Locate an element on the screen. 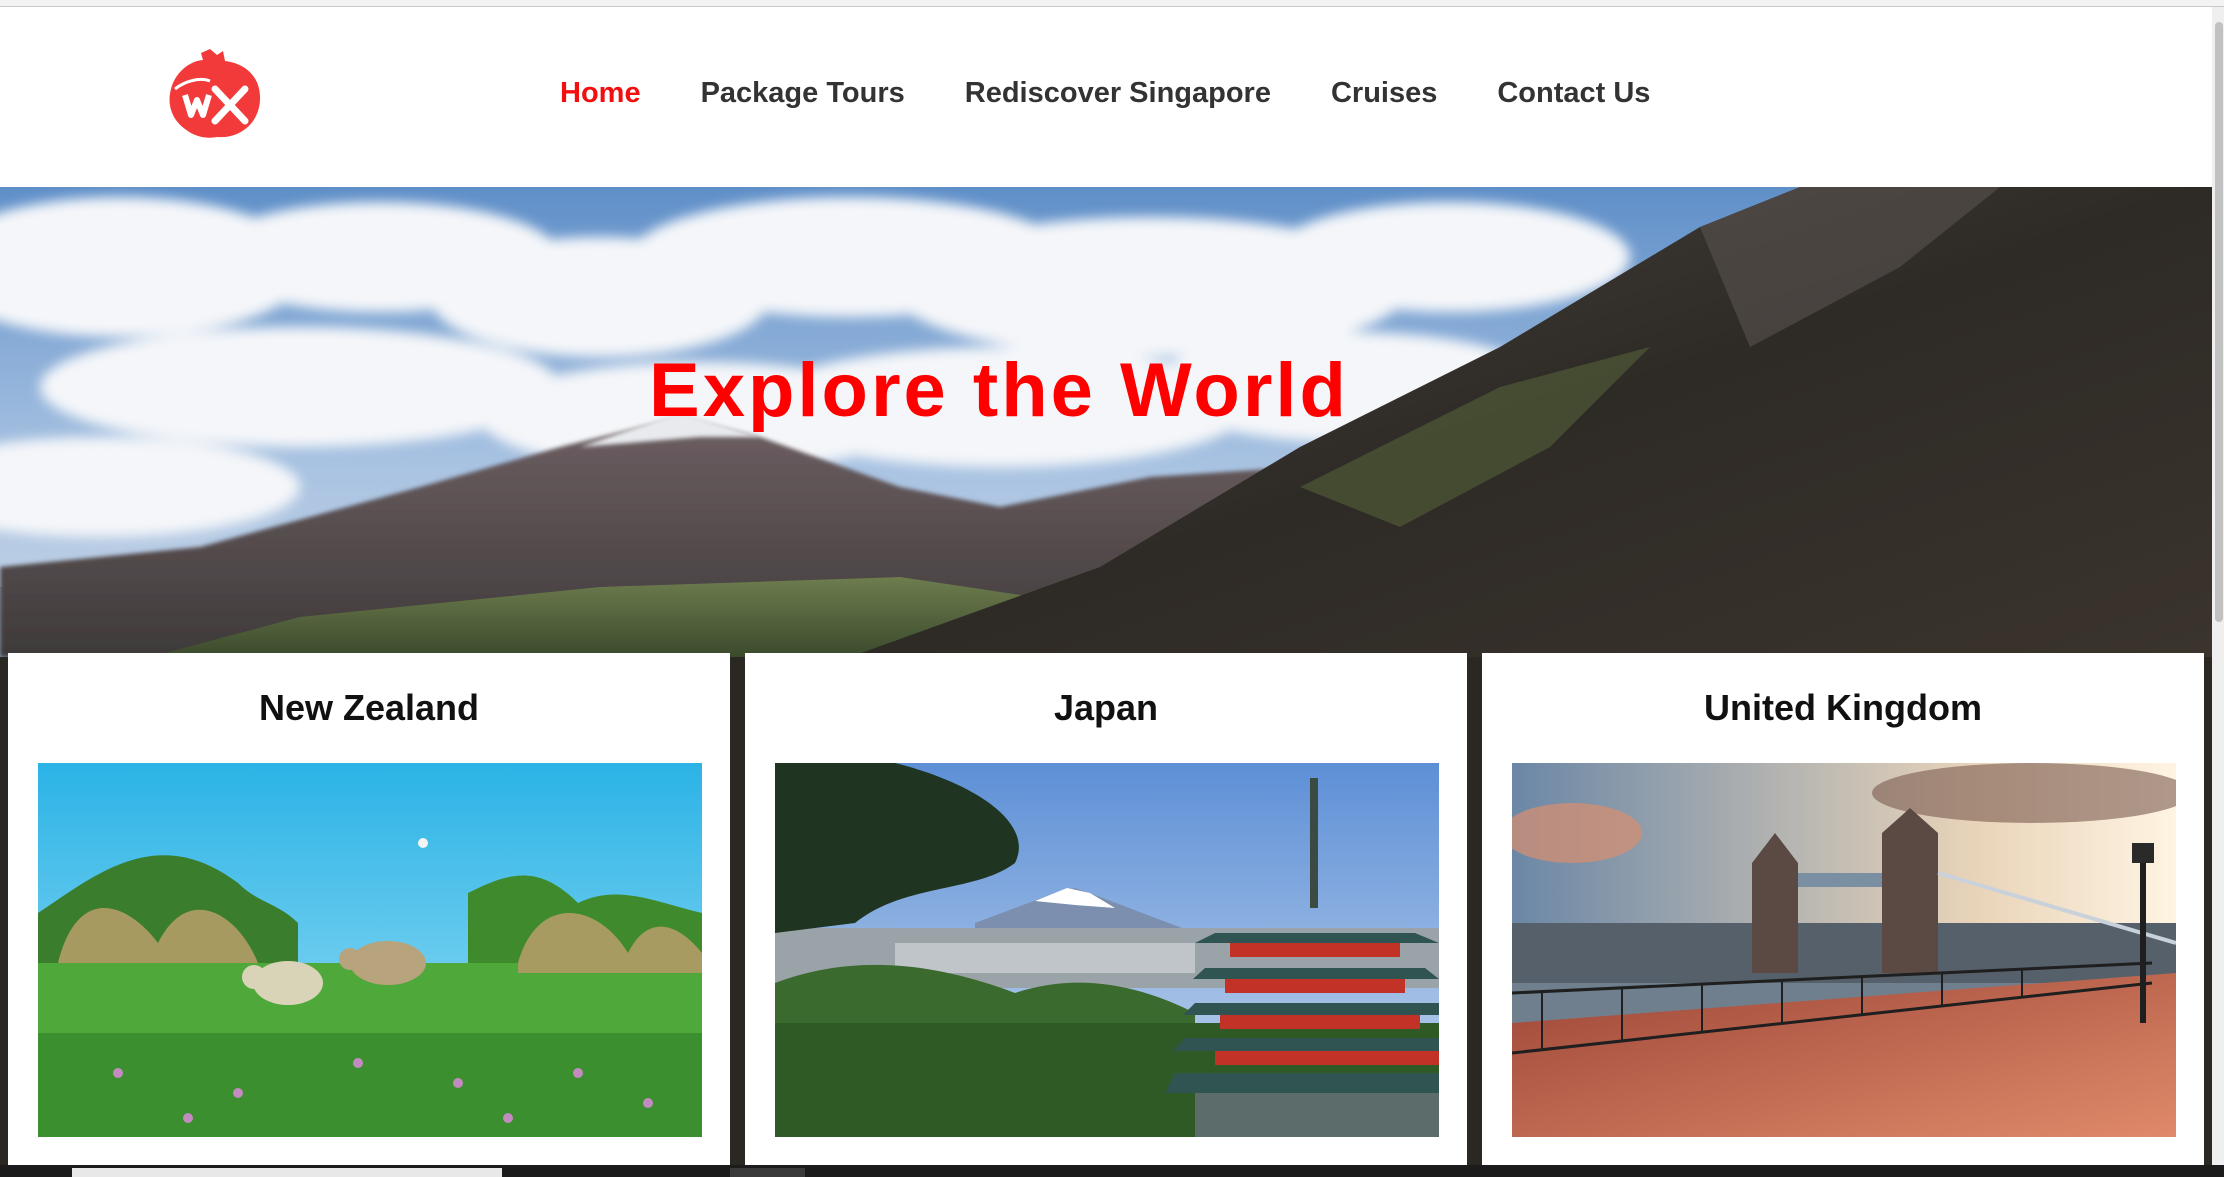 Image resolution: width=2224 pixels, height=1177 pixels. destination-card-japan: Japan is located at coordinates (1106, 909).